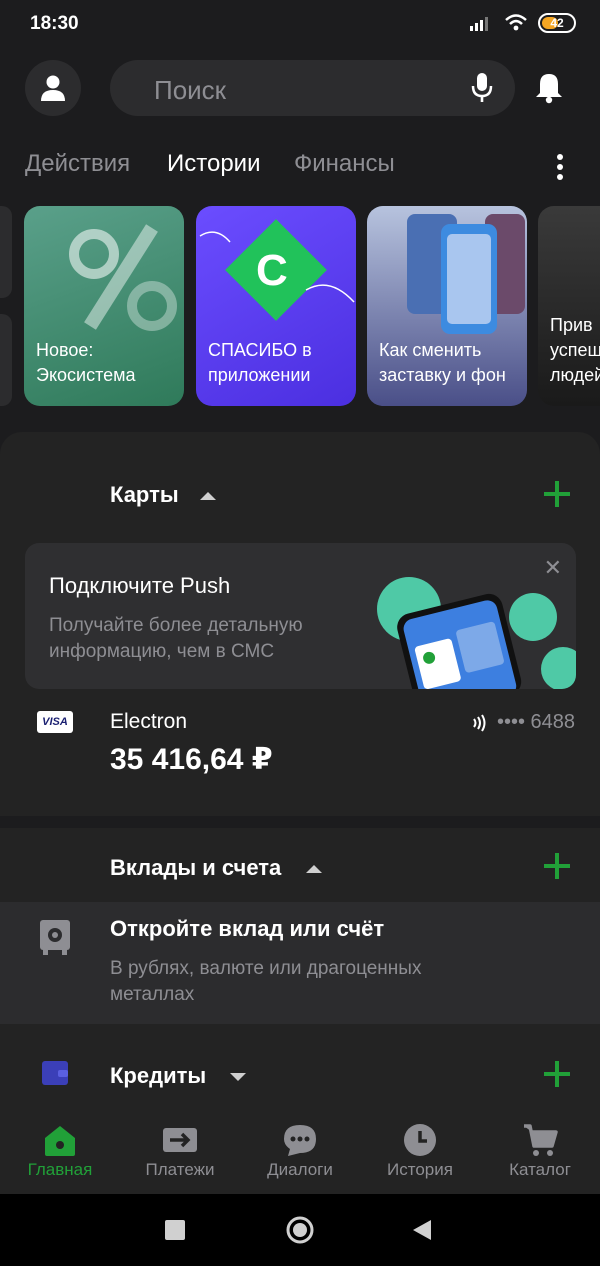 This screenshot has width=600, height=1266. What do you see at coordinates (272, 270) in the screenshot?
I see `spasibo-badge: С` at bounding box center [272, 270].